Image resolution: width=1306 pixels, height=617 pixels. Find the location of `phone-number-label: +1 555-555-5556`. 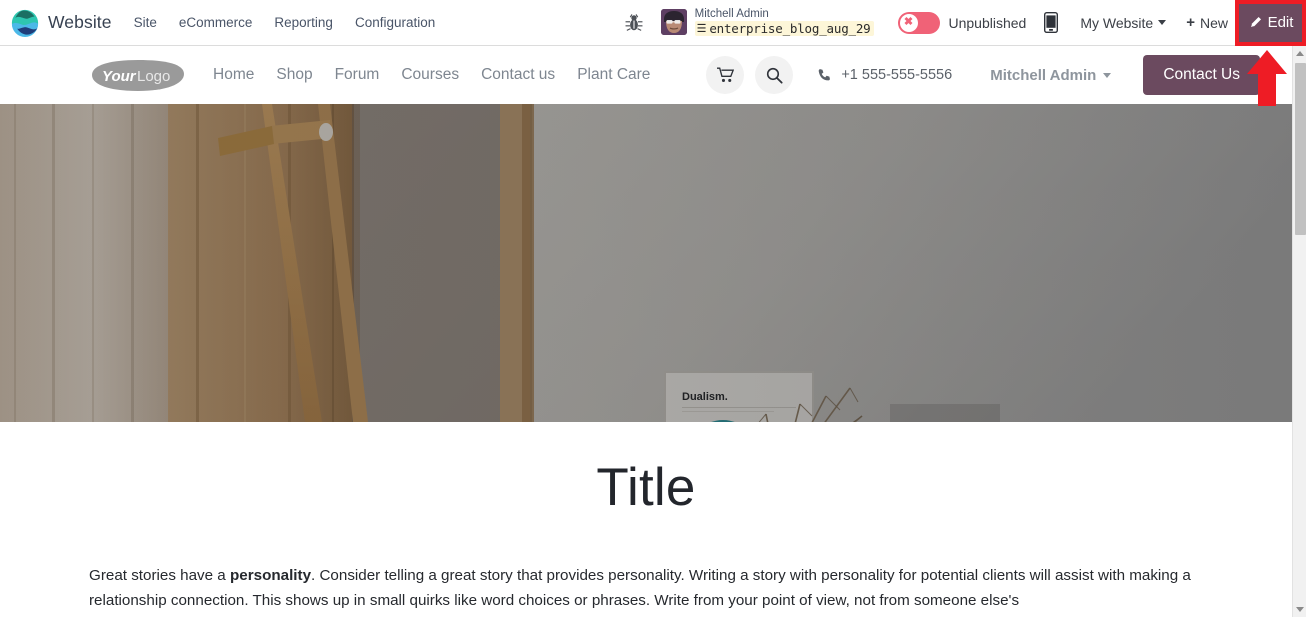

phone-number-label: +1 555-555-5556 is located at coordinates (897, 75).